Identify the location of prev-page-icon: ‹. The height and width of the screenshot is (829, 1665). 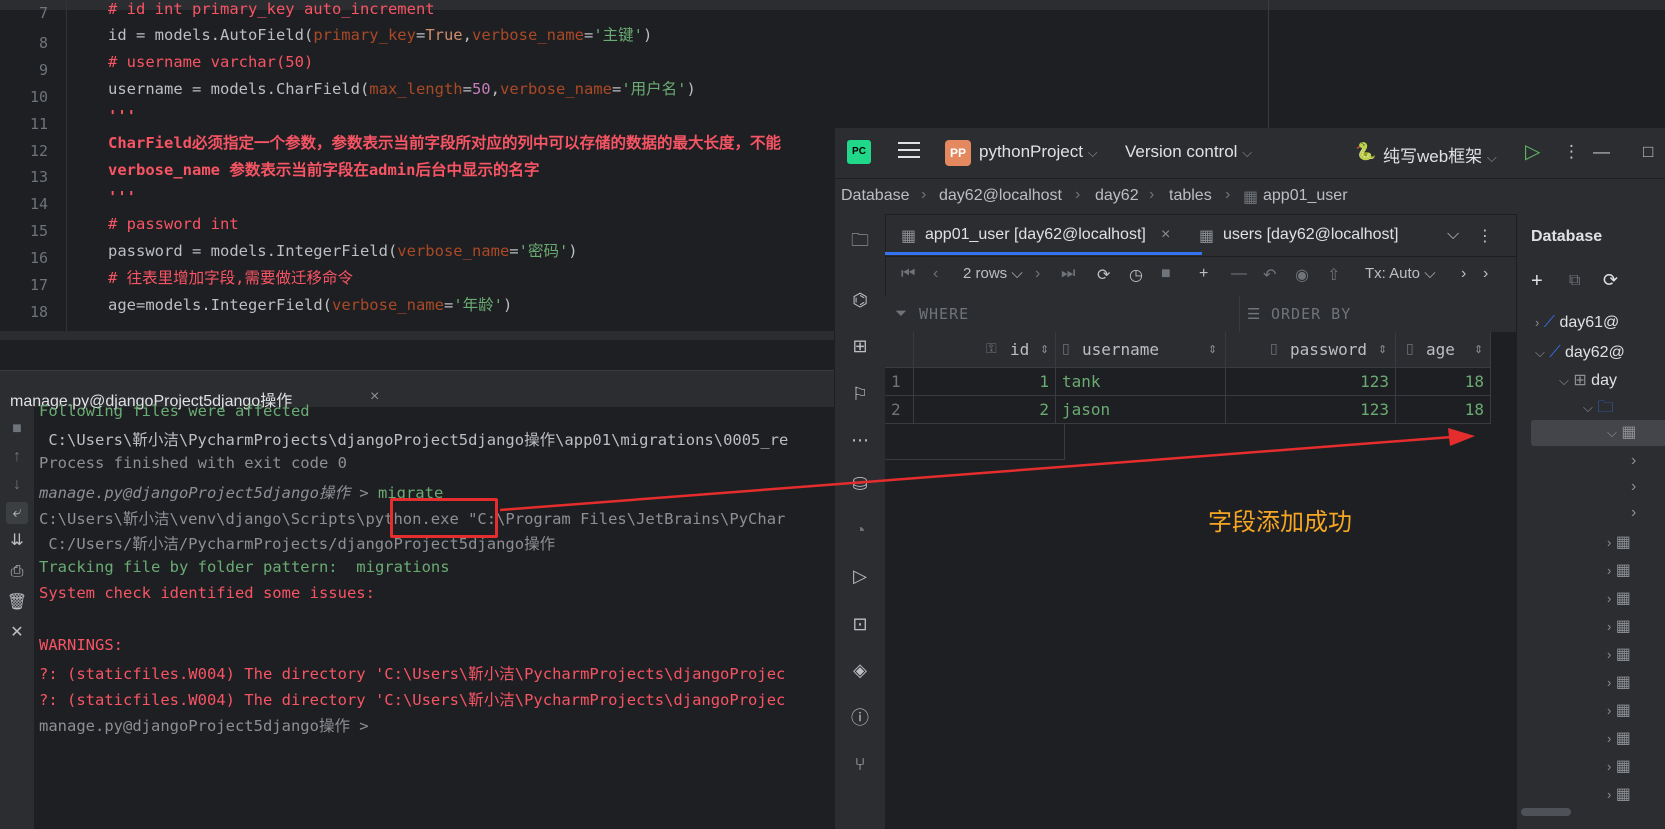
(935, 274).